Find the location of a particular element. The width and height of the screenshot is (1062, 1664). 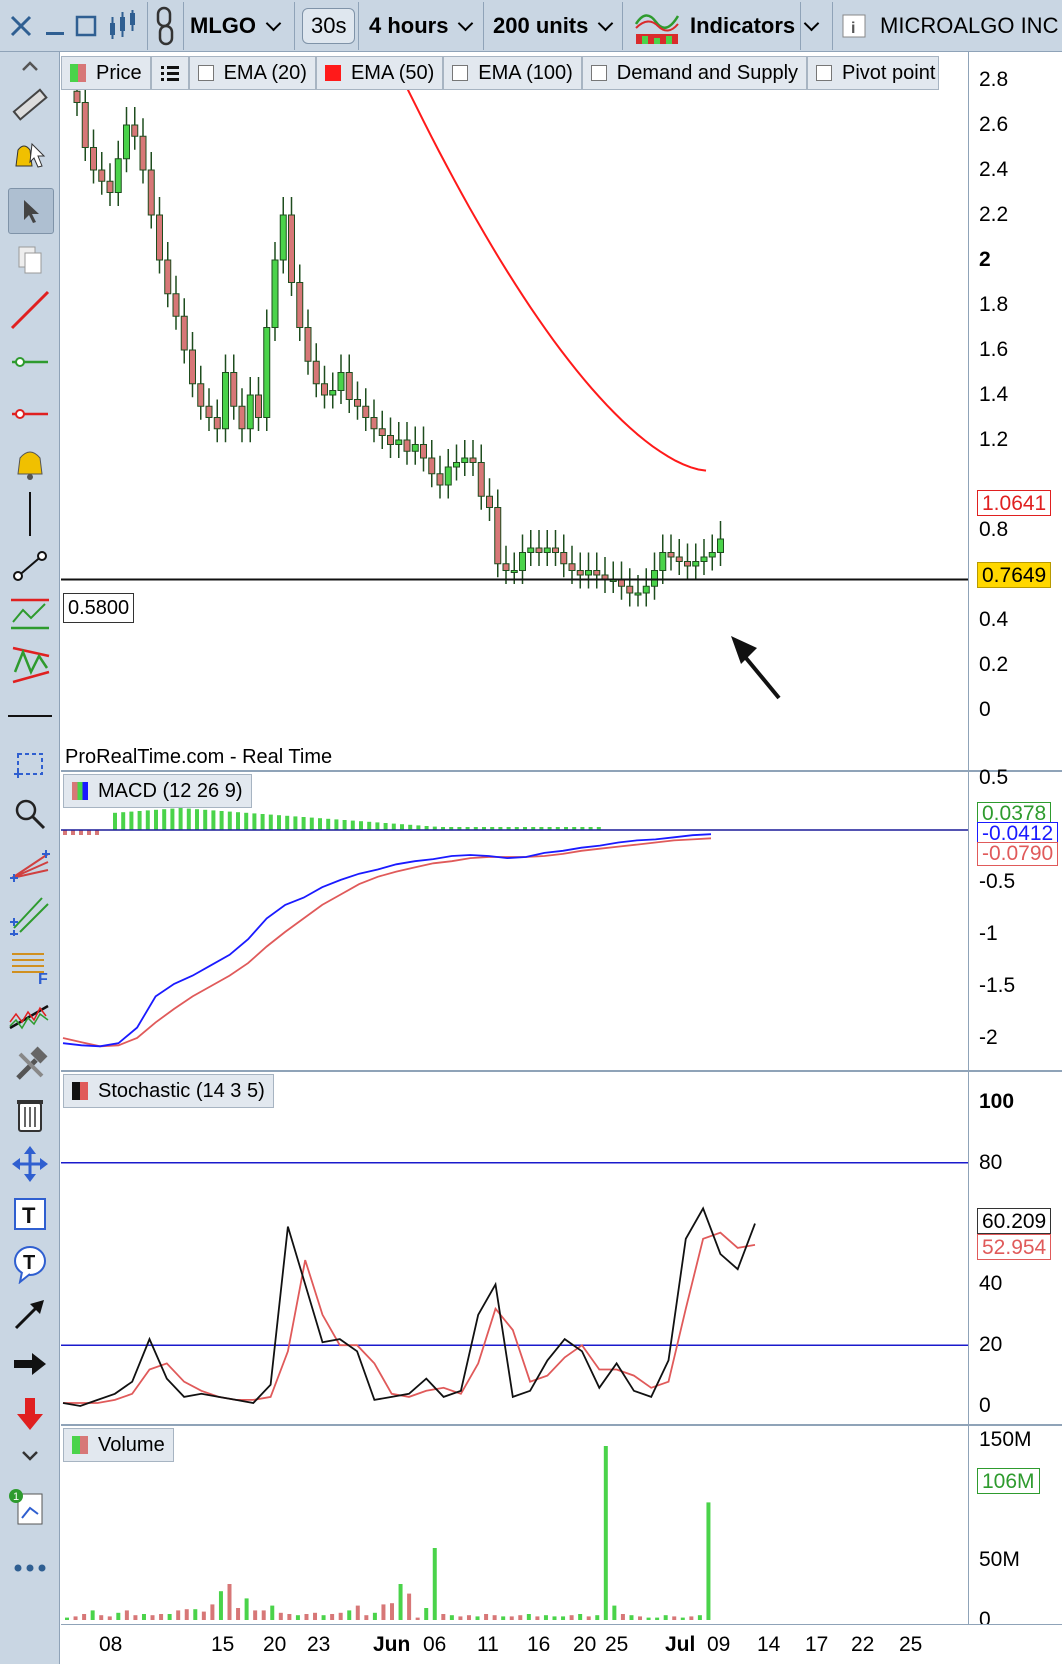

volume-chart is located at coordinates (514, 1525).